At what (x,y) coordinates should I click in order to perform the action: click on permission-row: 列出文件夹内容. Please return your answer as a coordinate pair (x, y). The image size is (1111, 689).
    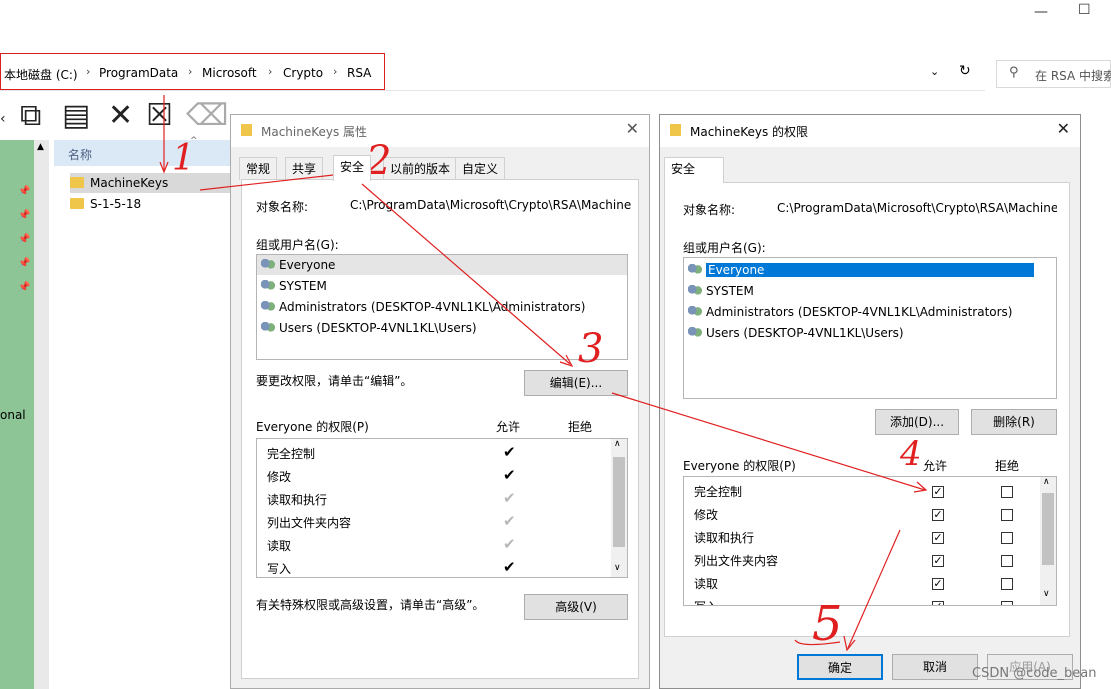
    Looking at the image, I should click on (736, 561).